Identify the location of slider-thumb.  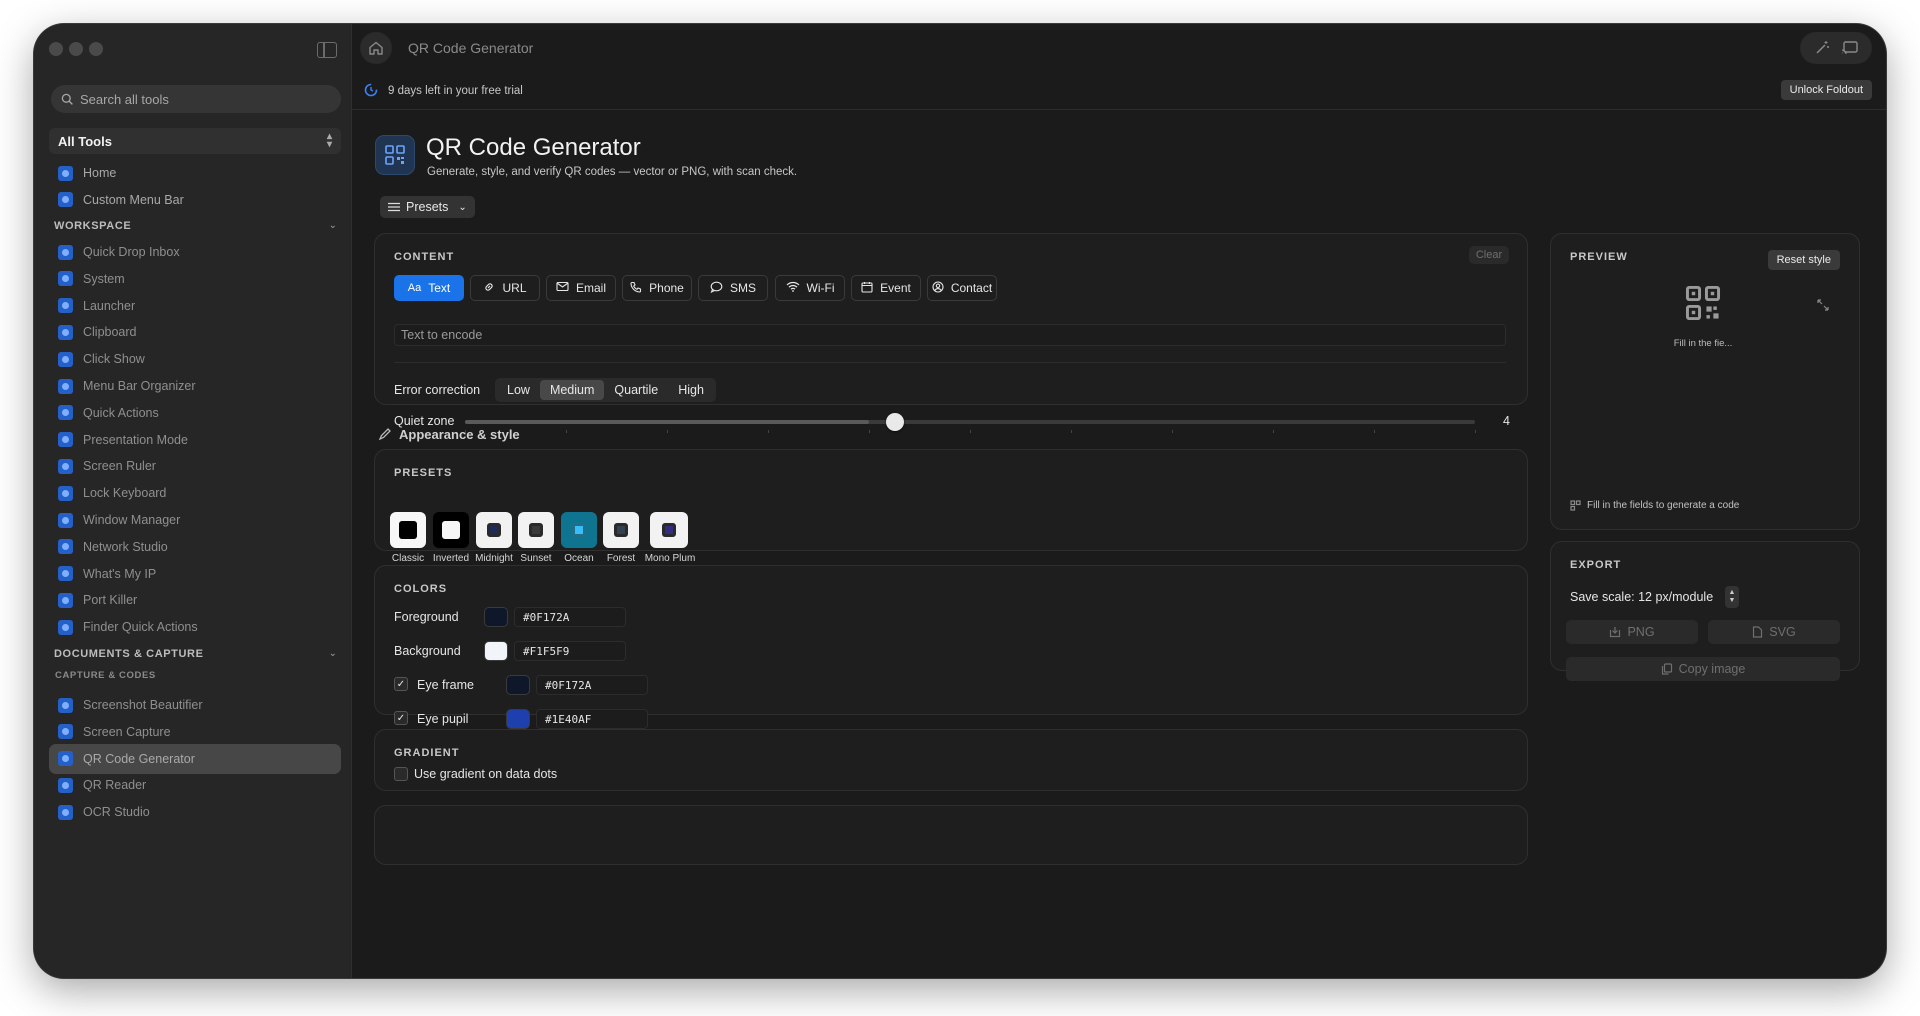
(895, 422).